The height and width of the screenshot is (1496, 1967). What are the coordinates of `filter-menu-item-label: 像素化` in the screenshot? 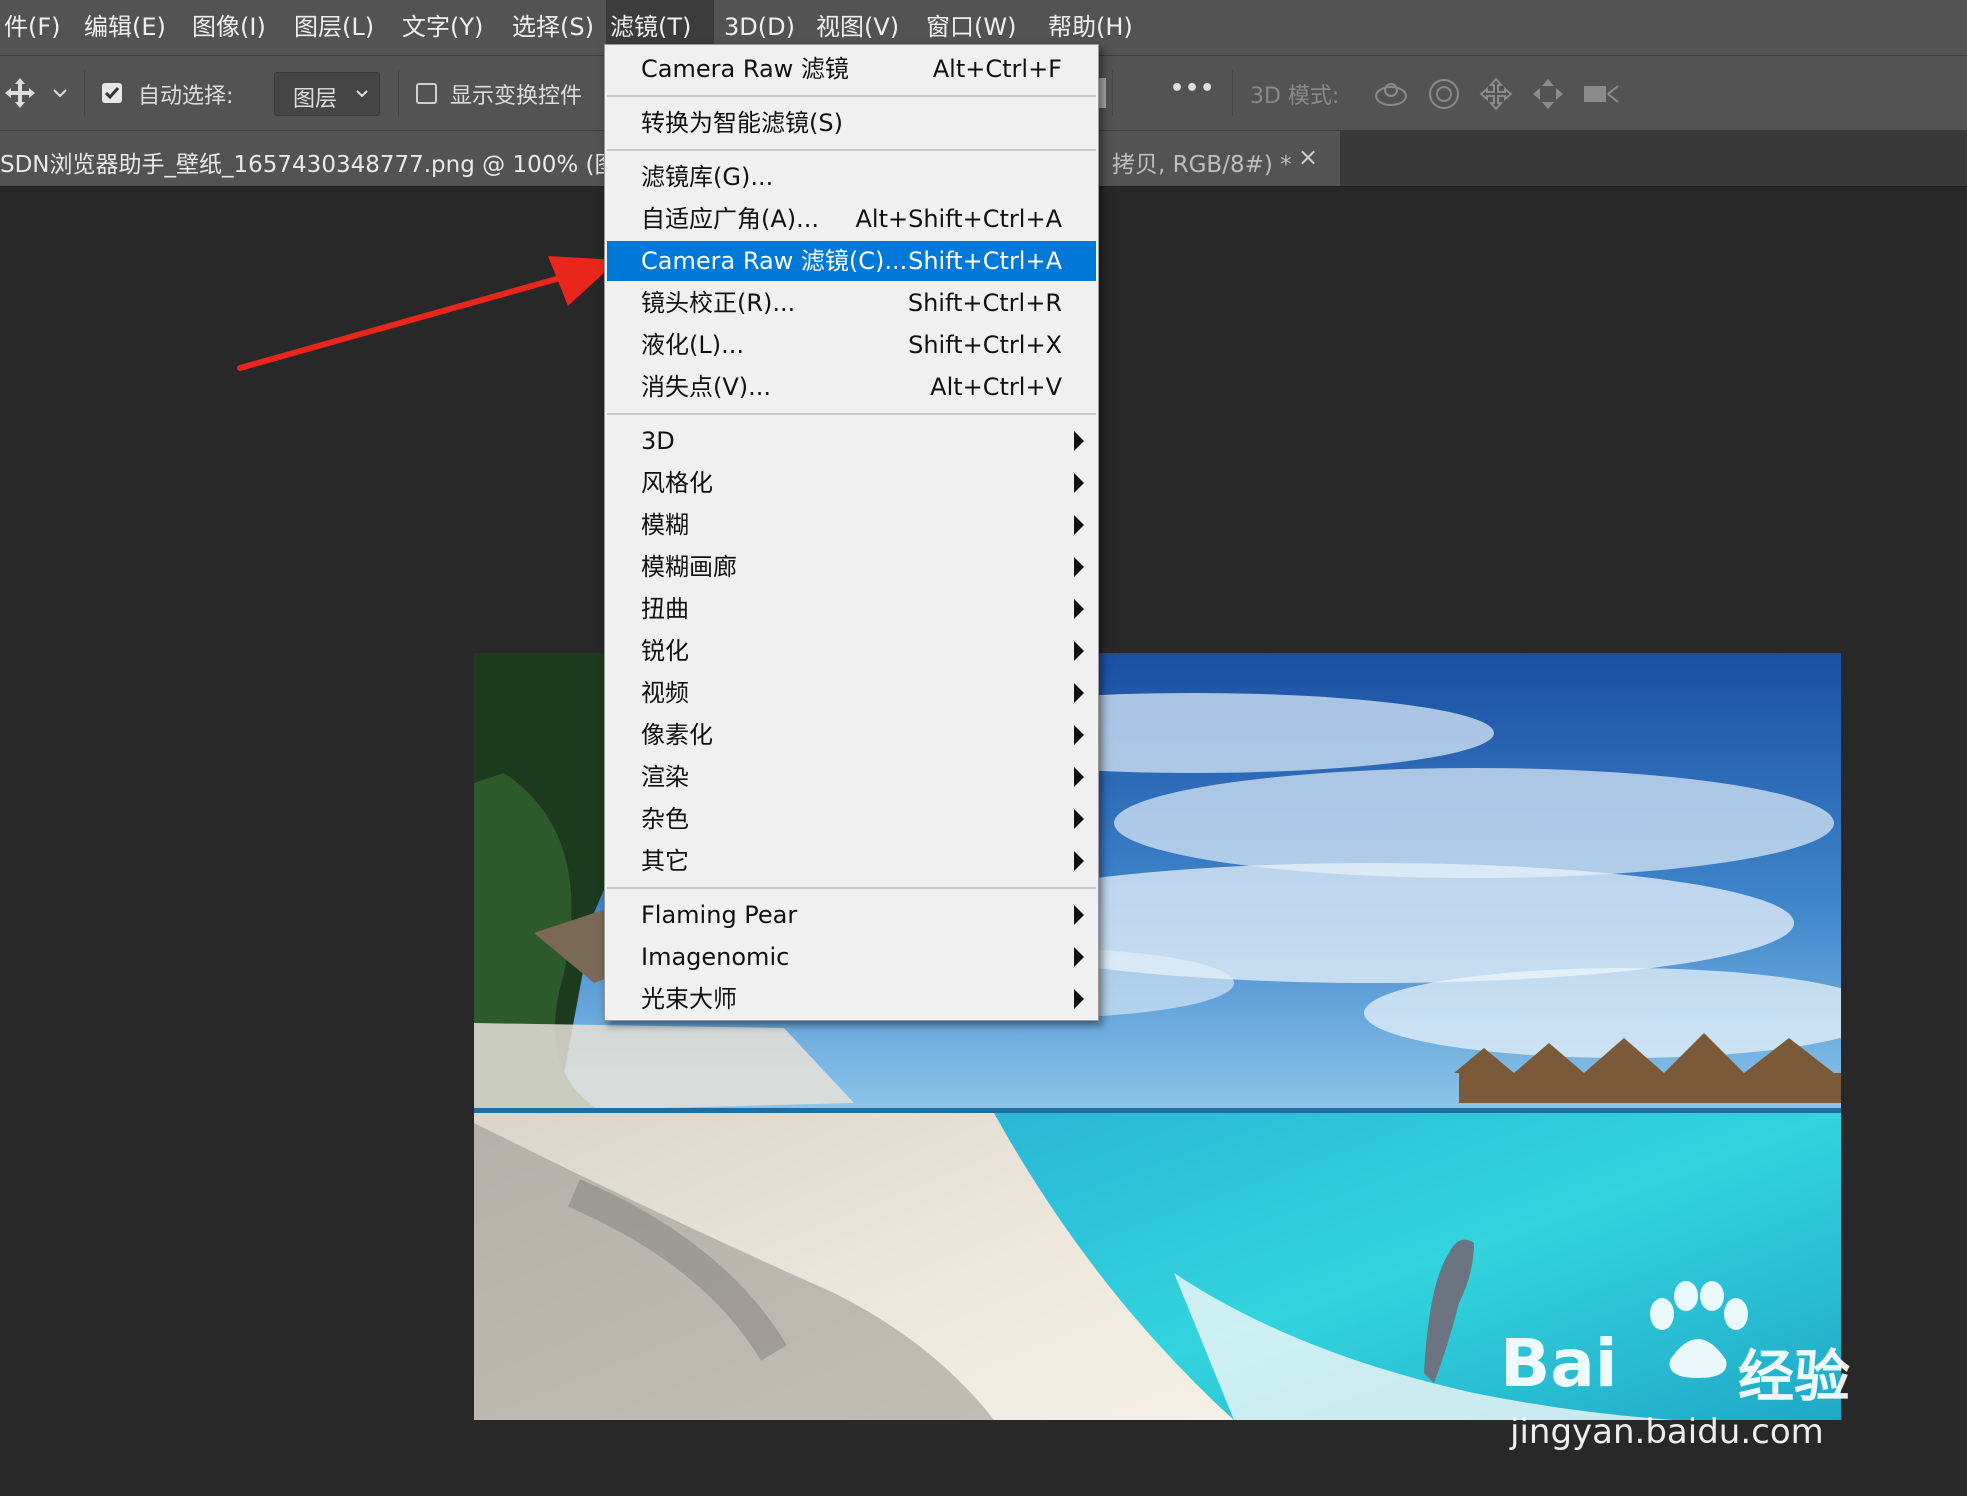 It's located at (677, 735).